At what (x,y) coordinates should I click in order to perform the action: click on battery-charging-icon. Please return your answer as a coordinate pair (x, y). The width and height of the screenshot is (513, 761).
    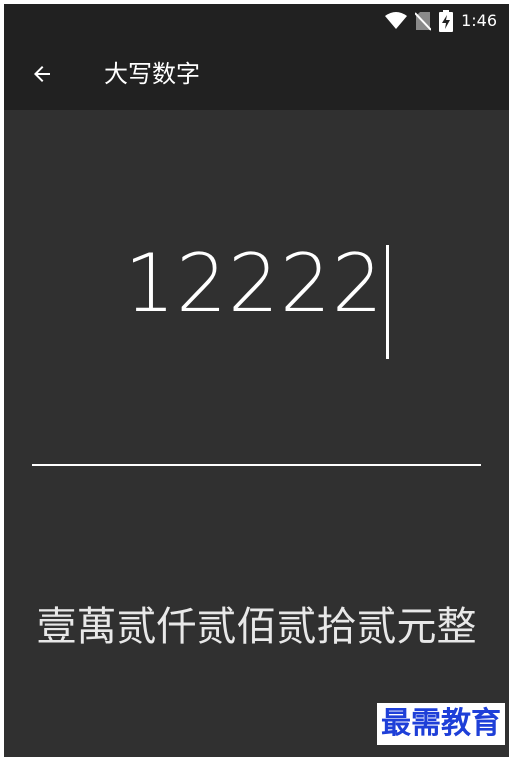
    Looking at the image, I should click on (446, 21).